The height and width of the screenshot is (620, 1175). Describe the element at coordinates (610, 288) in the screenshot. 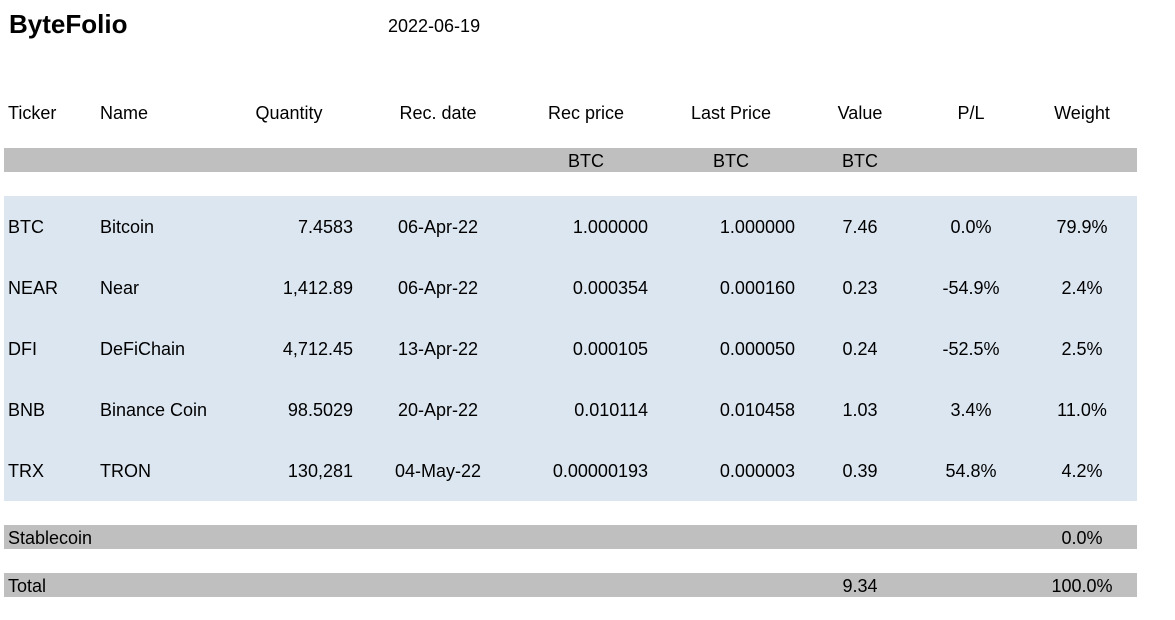

I see `cell-rec-price: 0.000354` at that location.